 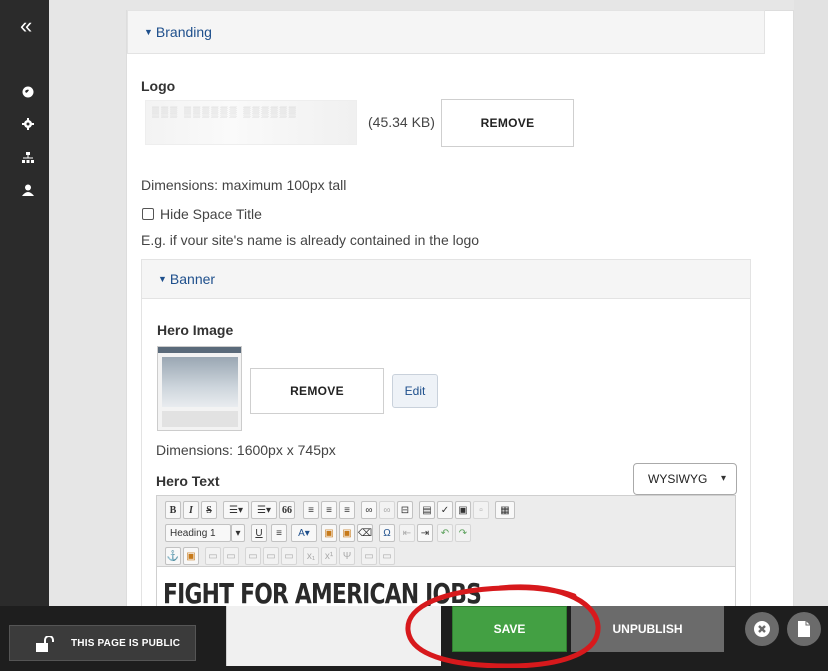 I want to click on branding-section-header: ▼ Branding, so click(x=446, y=32).